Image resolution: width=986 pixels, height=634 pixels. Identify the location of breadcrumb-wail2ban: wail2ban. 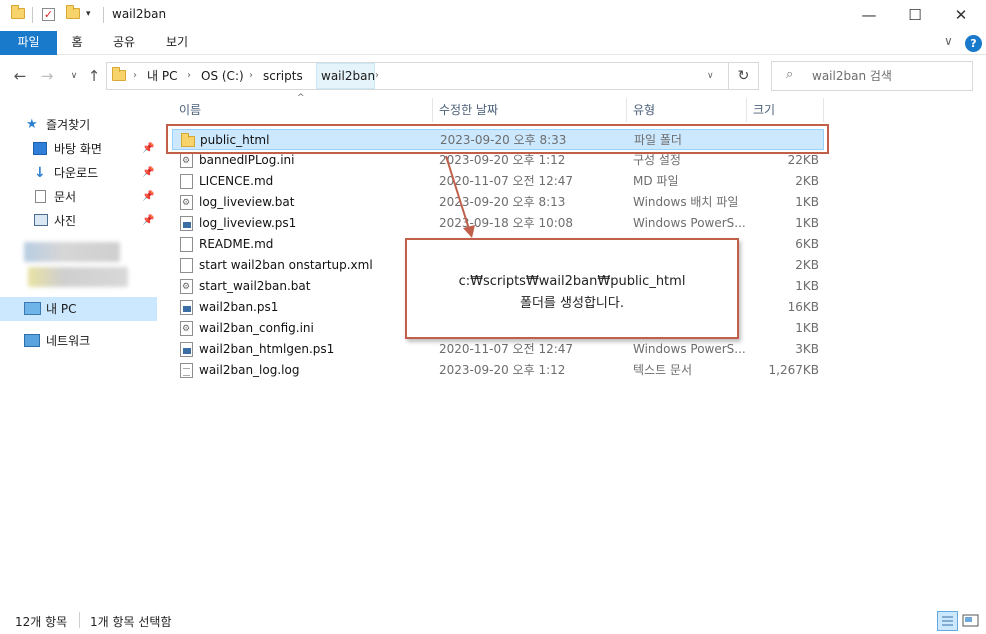
(348, 76).